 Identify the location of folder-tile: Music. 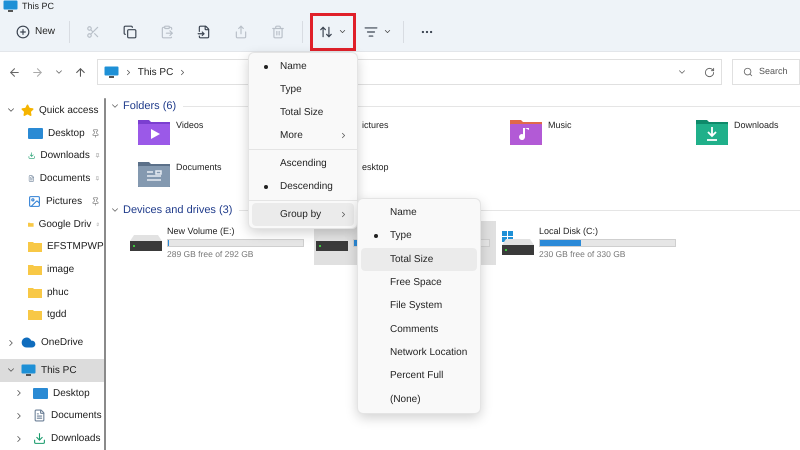
(603, 132).